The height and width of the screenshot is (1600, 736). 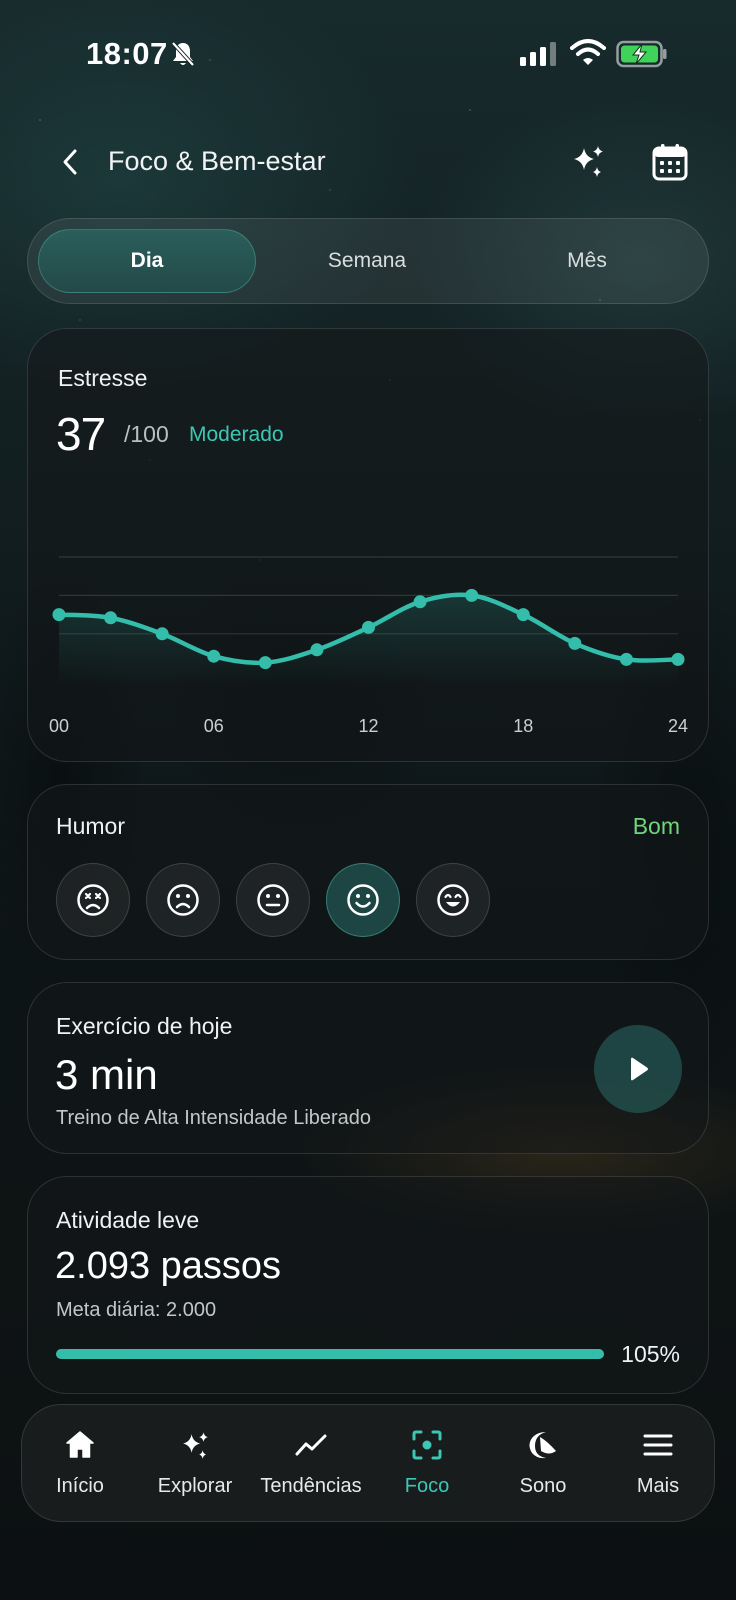 I want to click on period-segmented-control: Dia Semana Mês, so click(x=368, y=261).